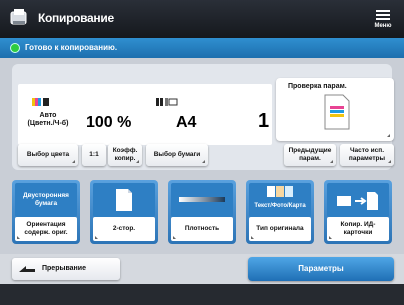  Describe the element at coordinates (280, 200) in the screenshot. I see `original-type-icon: Текст/Фото/Карта` at that location.